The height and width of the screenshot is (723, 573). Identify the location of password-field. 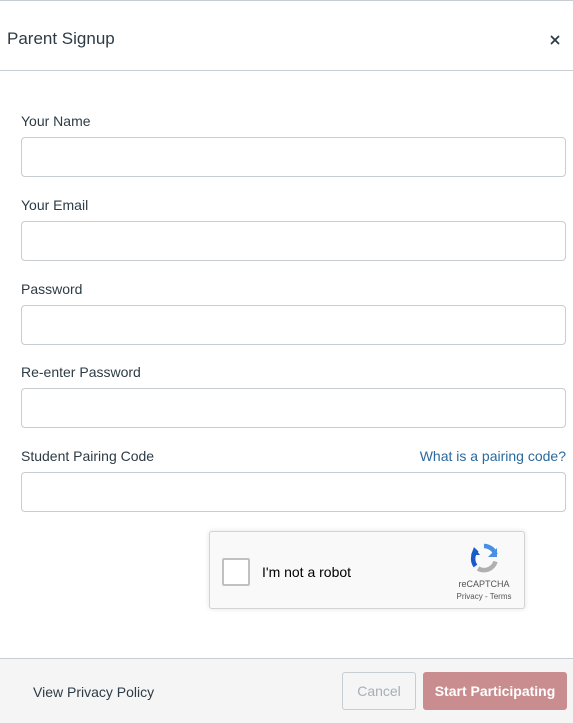
(293, 325).